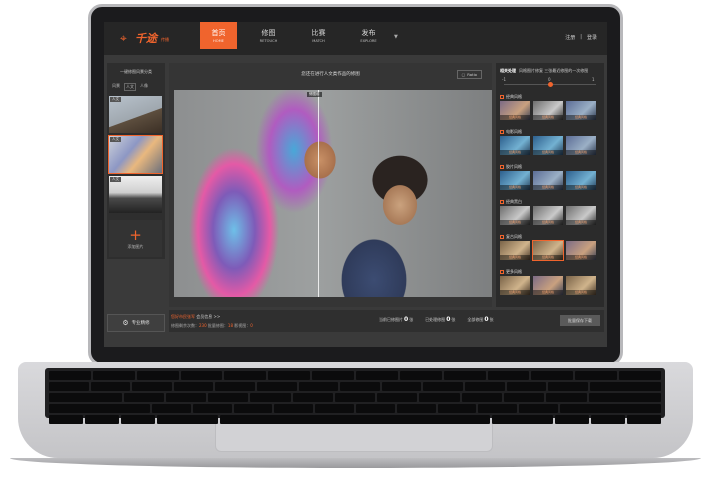 The image size is (709, 499). What do you see at coordinates (318, 193) in the screenshot?
I see `compare-split-line` at bounding box center [318, 193].